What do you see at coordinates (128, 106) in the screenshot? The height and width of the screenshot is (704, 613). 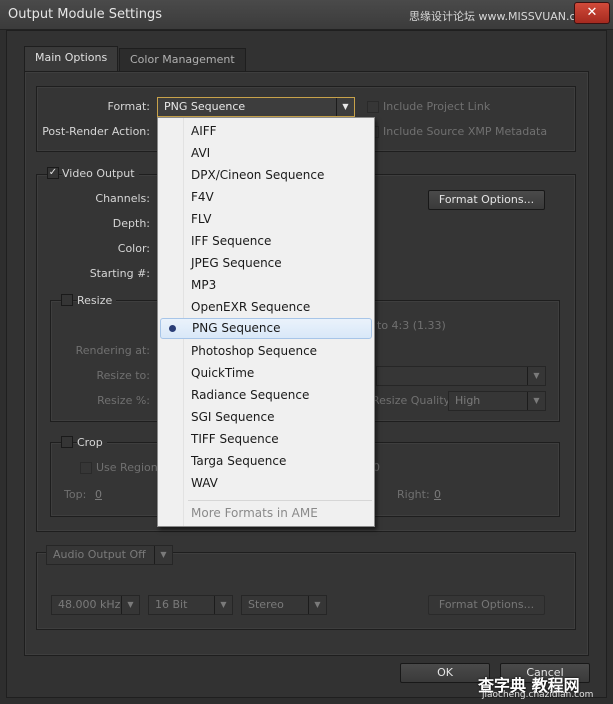 I see `format-label: Format:` at bounding box center [128, 106].